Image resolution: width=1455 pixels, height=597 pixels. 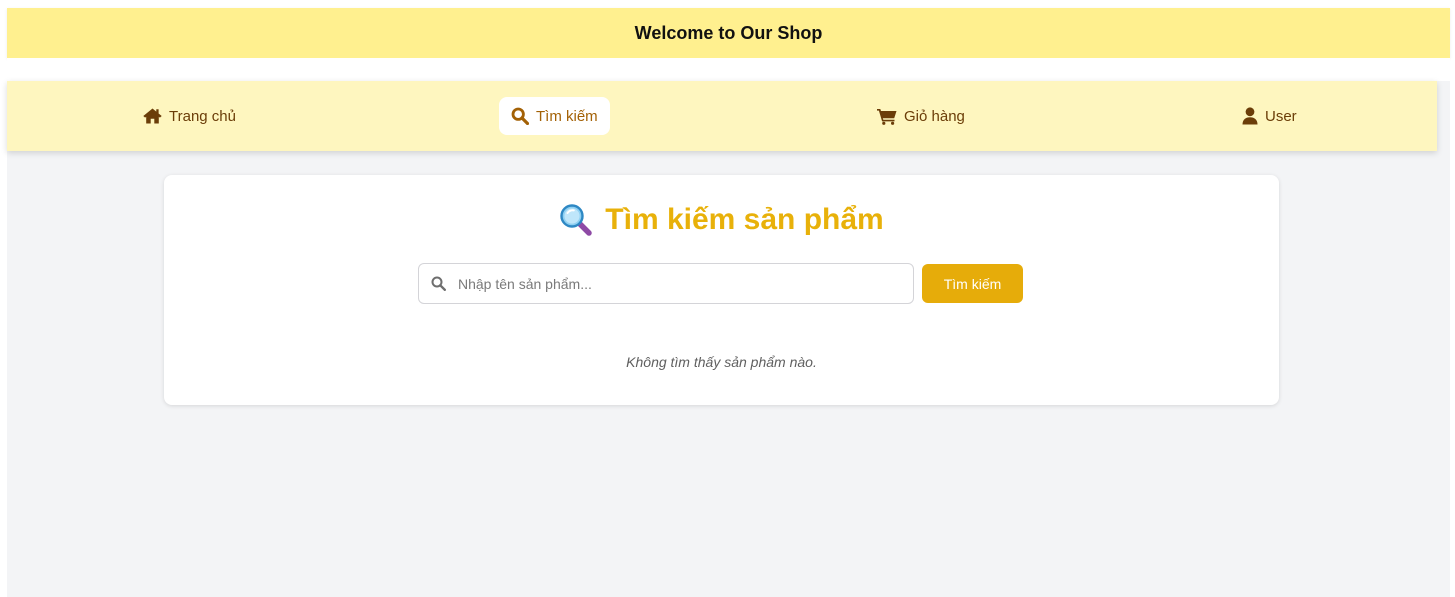 I want to click on navbar: Trang chủ Tìm kiếm Giỏ hàng User, so click(x=722, y=116).